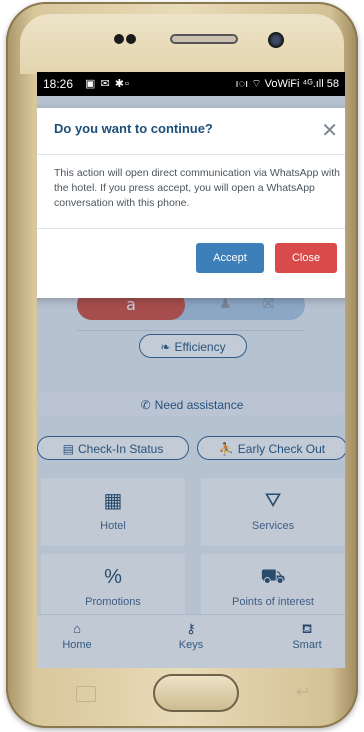  I want to click on phone-top-bezel, so click(182, 44).